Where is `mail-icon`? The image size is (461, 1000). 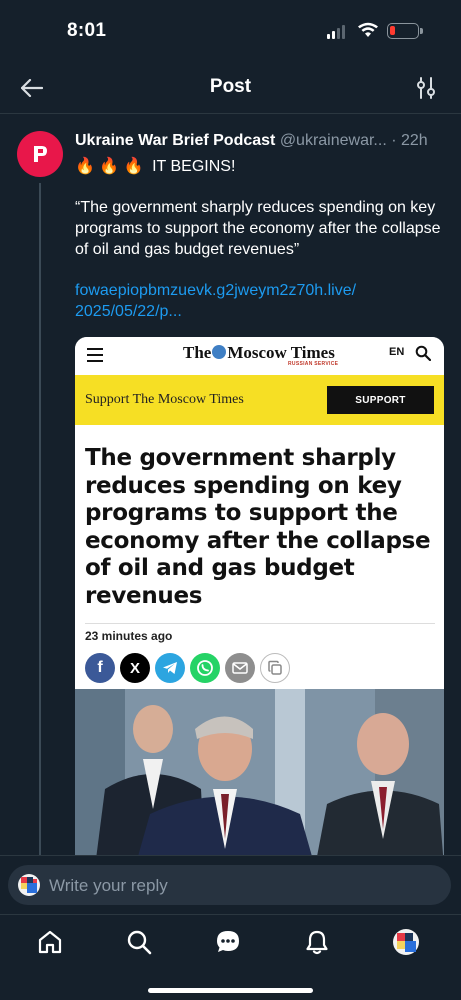 mail-icon is located at coordinates (240, 668).